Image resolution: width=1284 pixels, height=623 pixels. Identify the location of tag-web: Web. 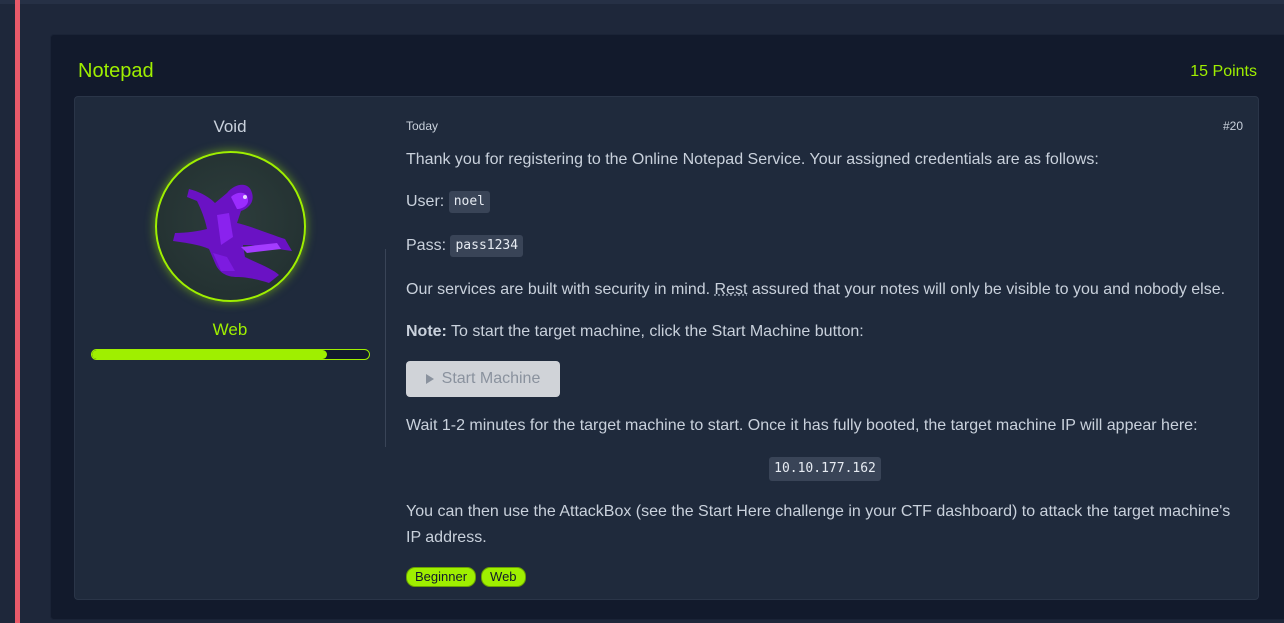
(503, 577).